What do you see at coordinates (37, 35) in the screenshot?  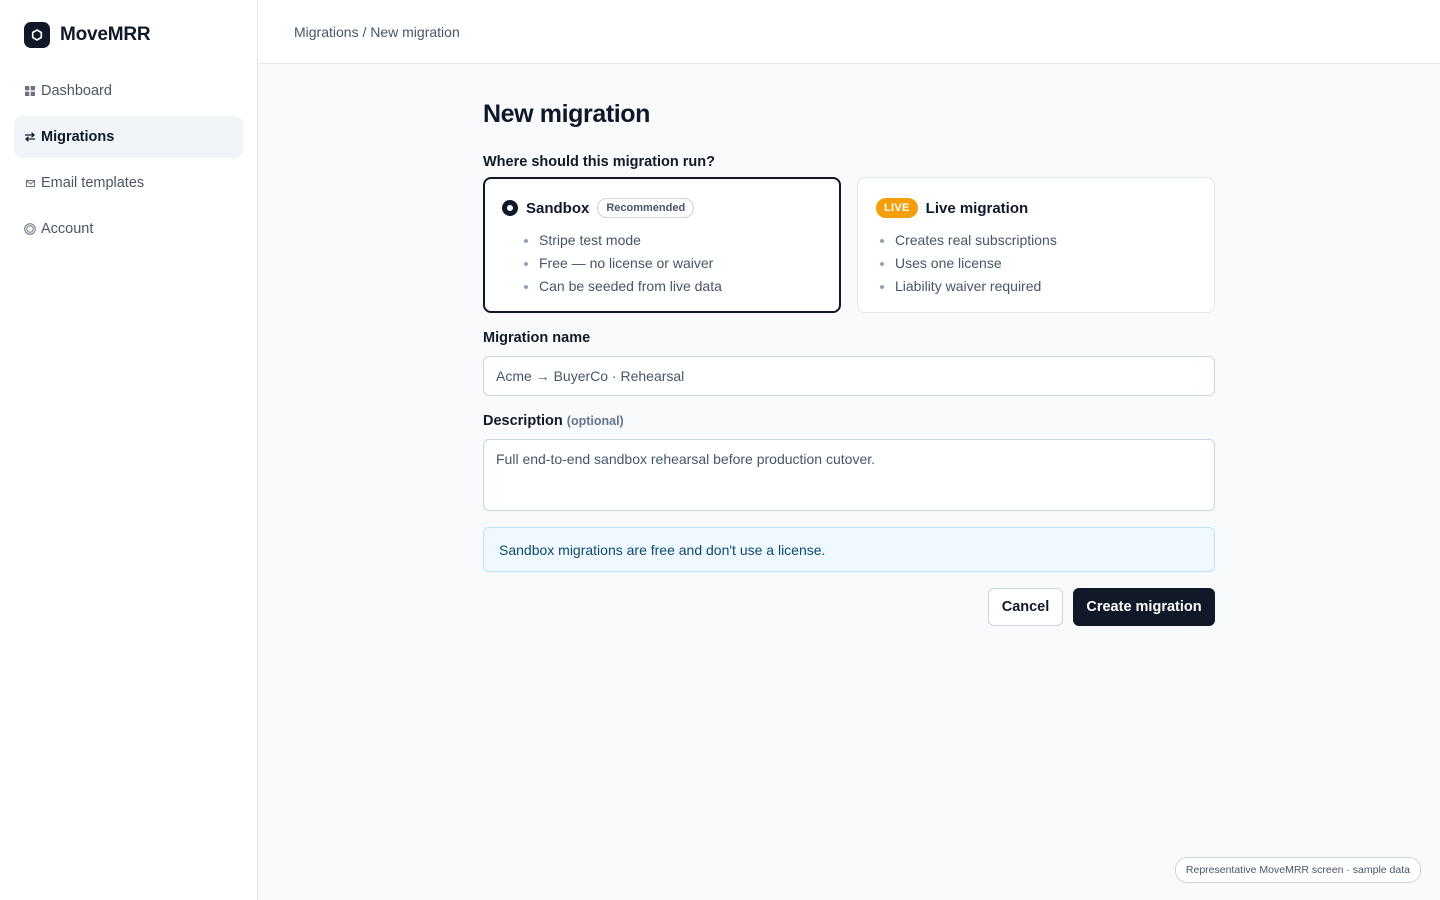 I see `logo-icon` at bounding box center [37, 35].